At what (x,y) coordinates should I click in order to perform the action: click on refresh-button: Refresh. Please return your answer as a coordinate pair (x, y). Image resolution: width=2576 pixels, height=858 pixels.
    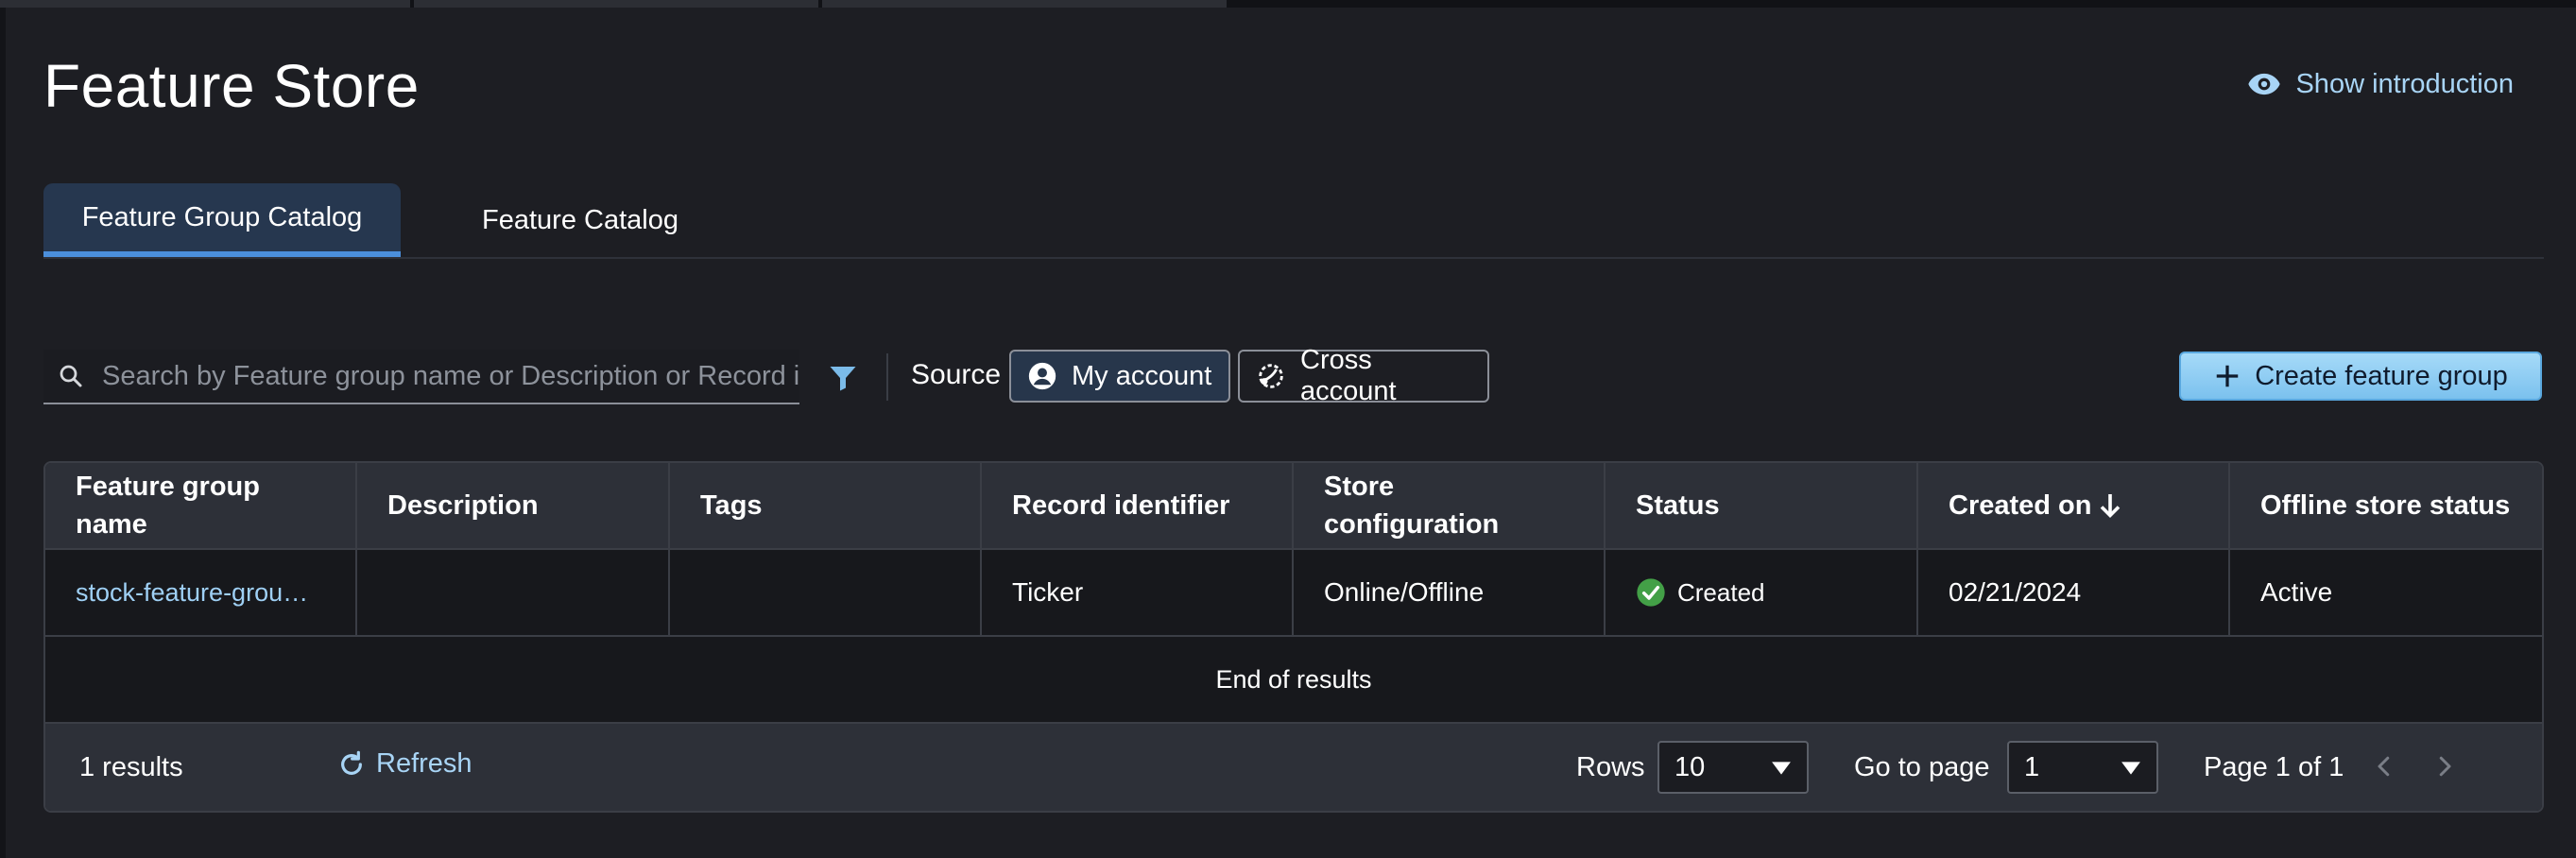
    Looking at the image, I should click on (404, 764).